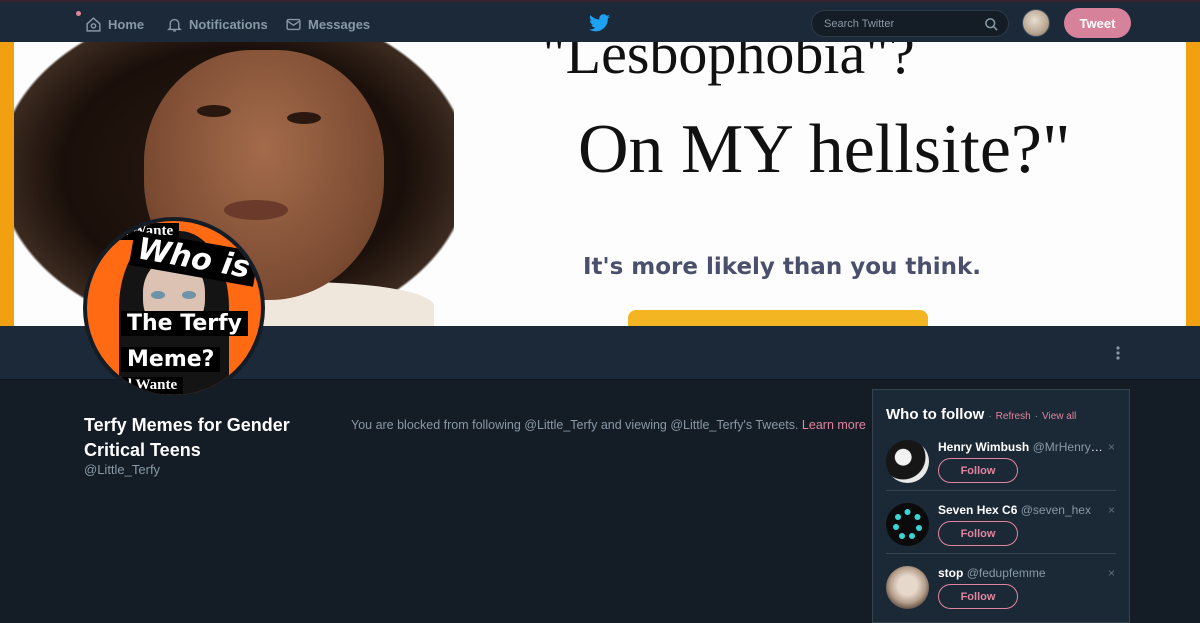 The image size is (1200, 623). What do you see at coordinates (1118, 353) in the screenshot?
I see `more-options-icon` at bounding box center [1118, 353].